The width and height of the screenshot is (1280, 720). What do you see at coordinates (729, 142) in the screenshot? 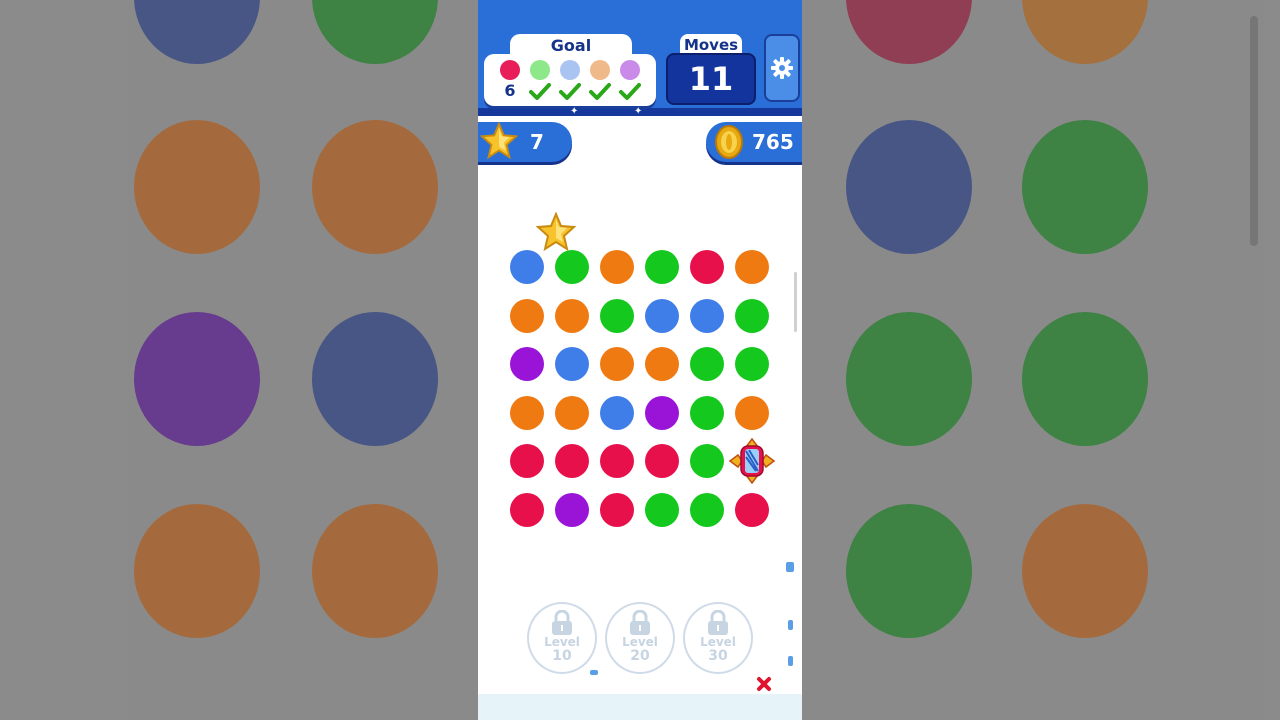
I see `coin-icon` at bounding box center [729, 142].